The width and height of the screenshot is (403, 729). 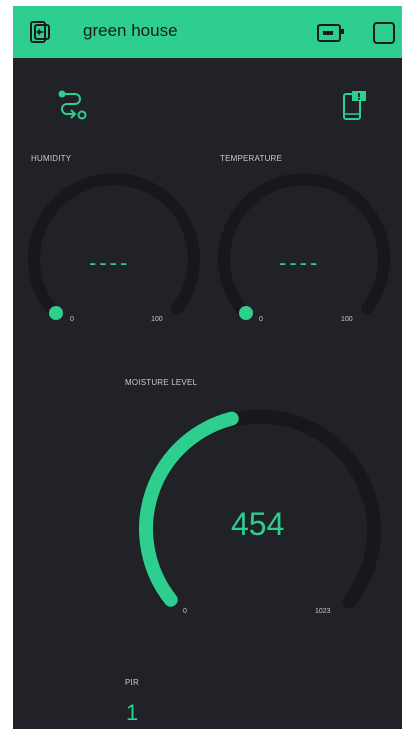 I want to click on pir-value: 1, so click(x=132, y=712).